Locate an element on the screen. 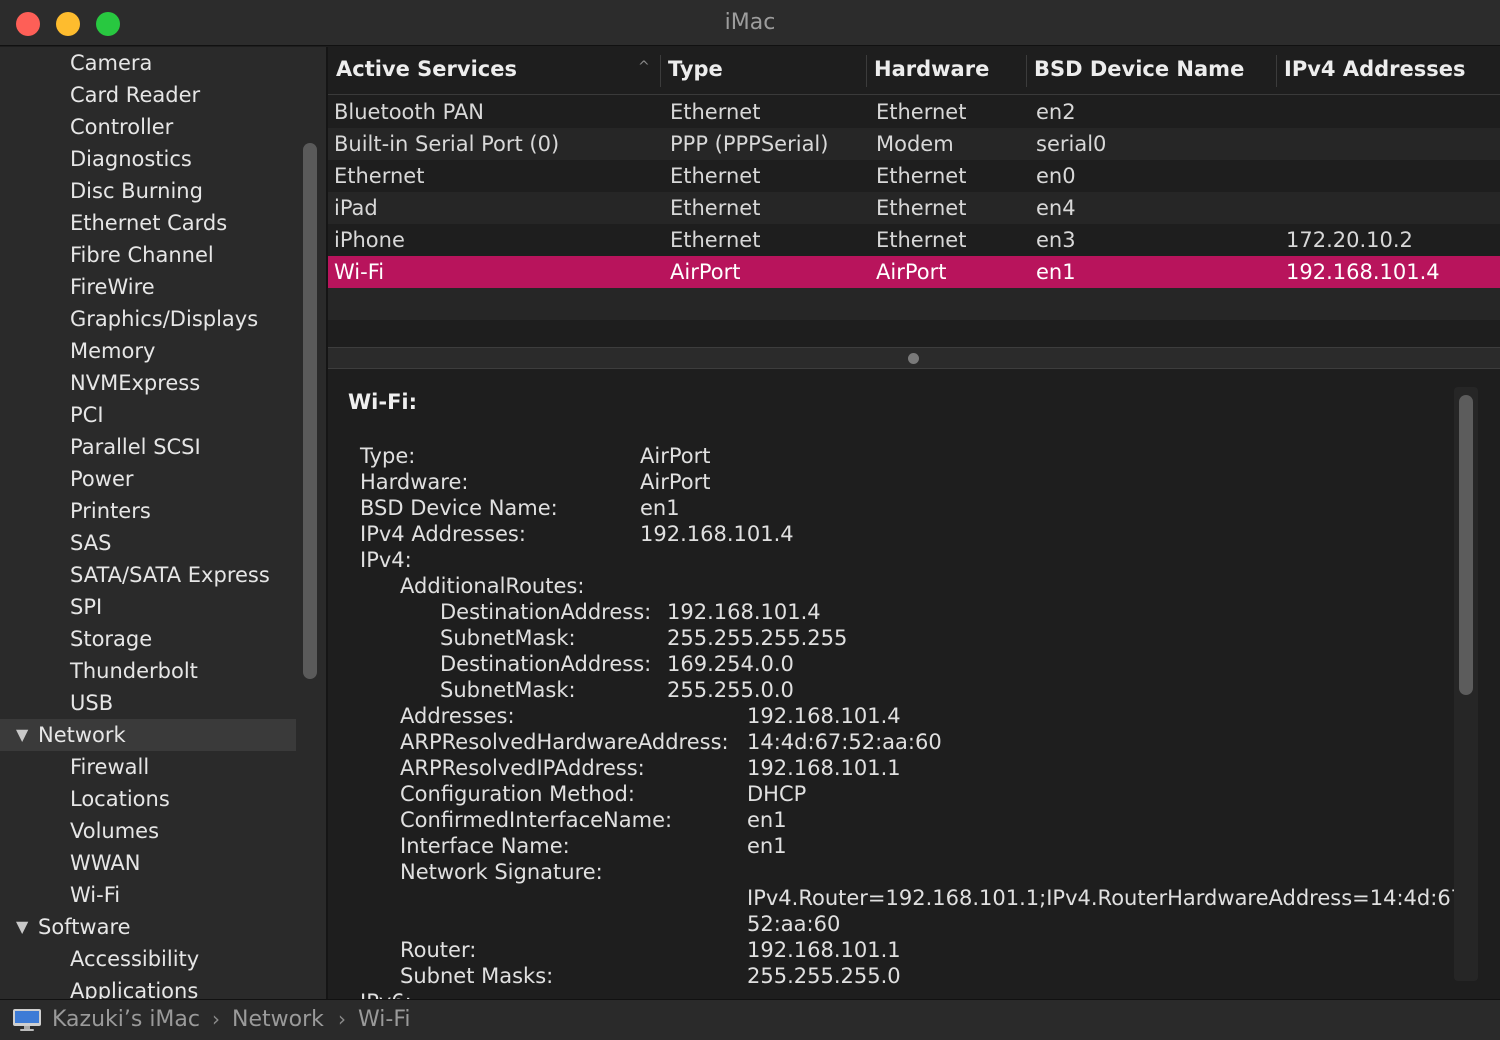 This screenshot has width=1500, height=1040. sidebar-scrollbar-thumb is located at coordinates (310, 411).